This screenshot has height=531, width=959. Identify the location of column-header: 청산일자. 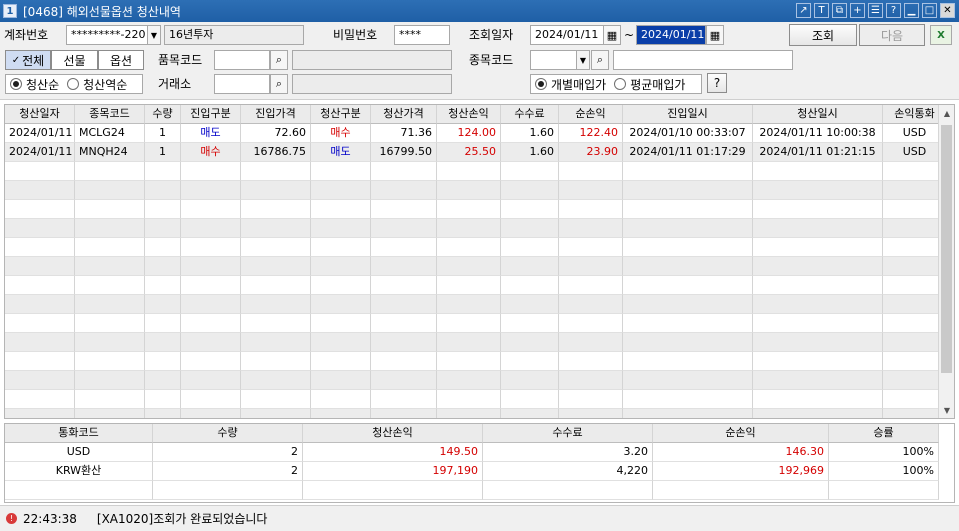
(40, 114).